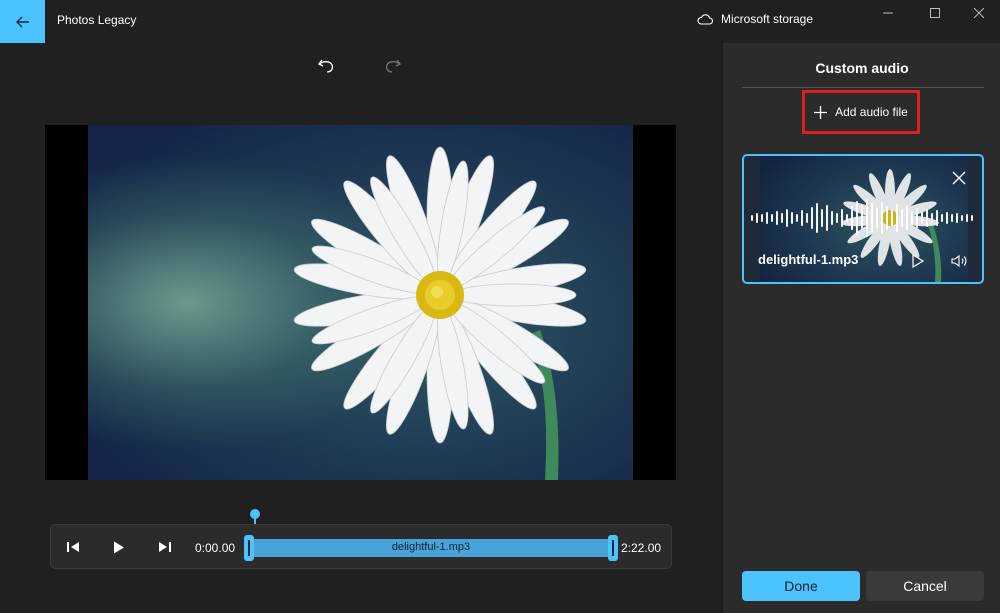 The width and height of the screenshot is (1000, 613). I want to click on play-outline-icon, so click(918, 261).